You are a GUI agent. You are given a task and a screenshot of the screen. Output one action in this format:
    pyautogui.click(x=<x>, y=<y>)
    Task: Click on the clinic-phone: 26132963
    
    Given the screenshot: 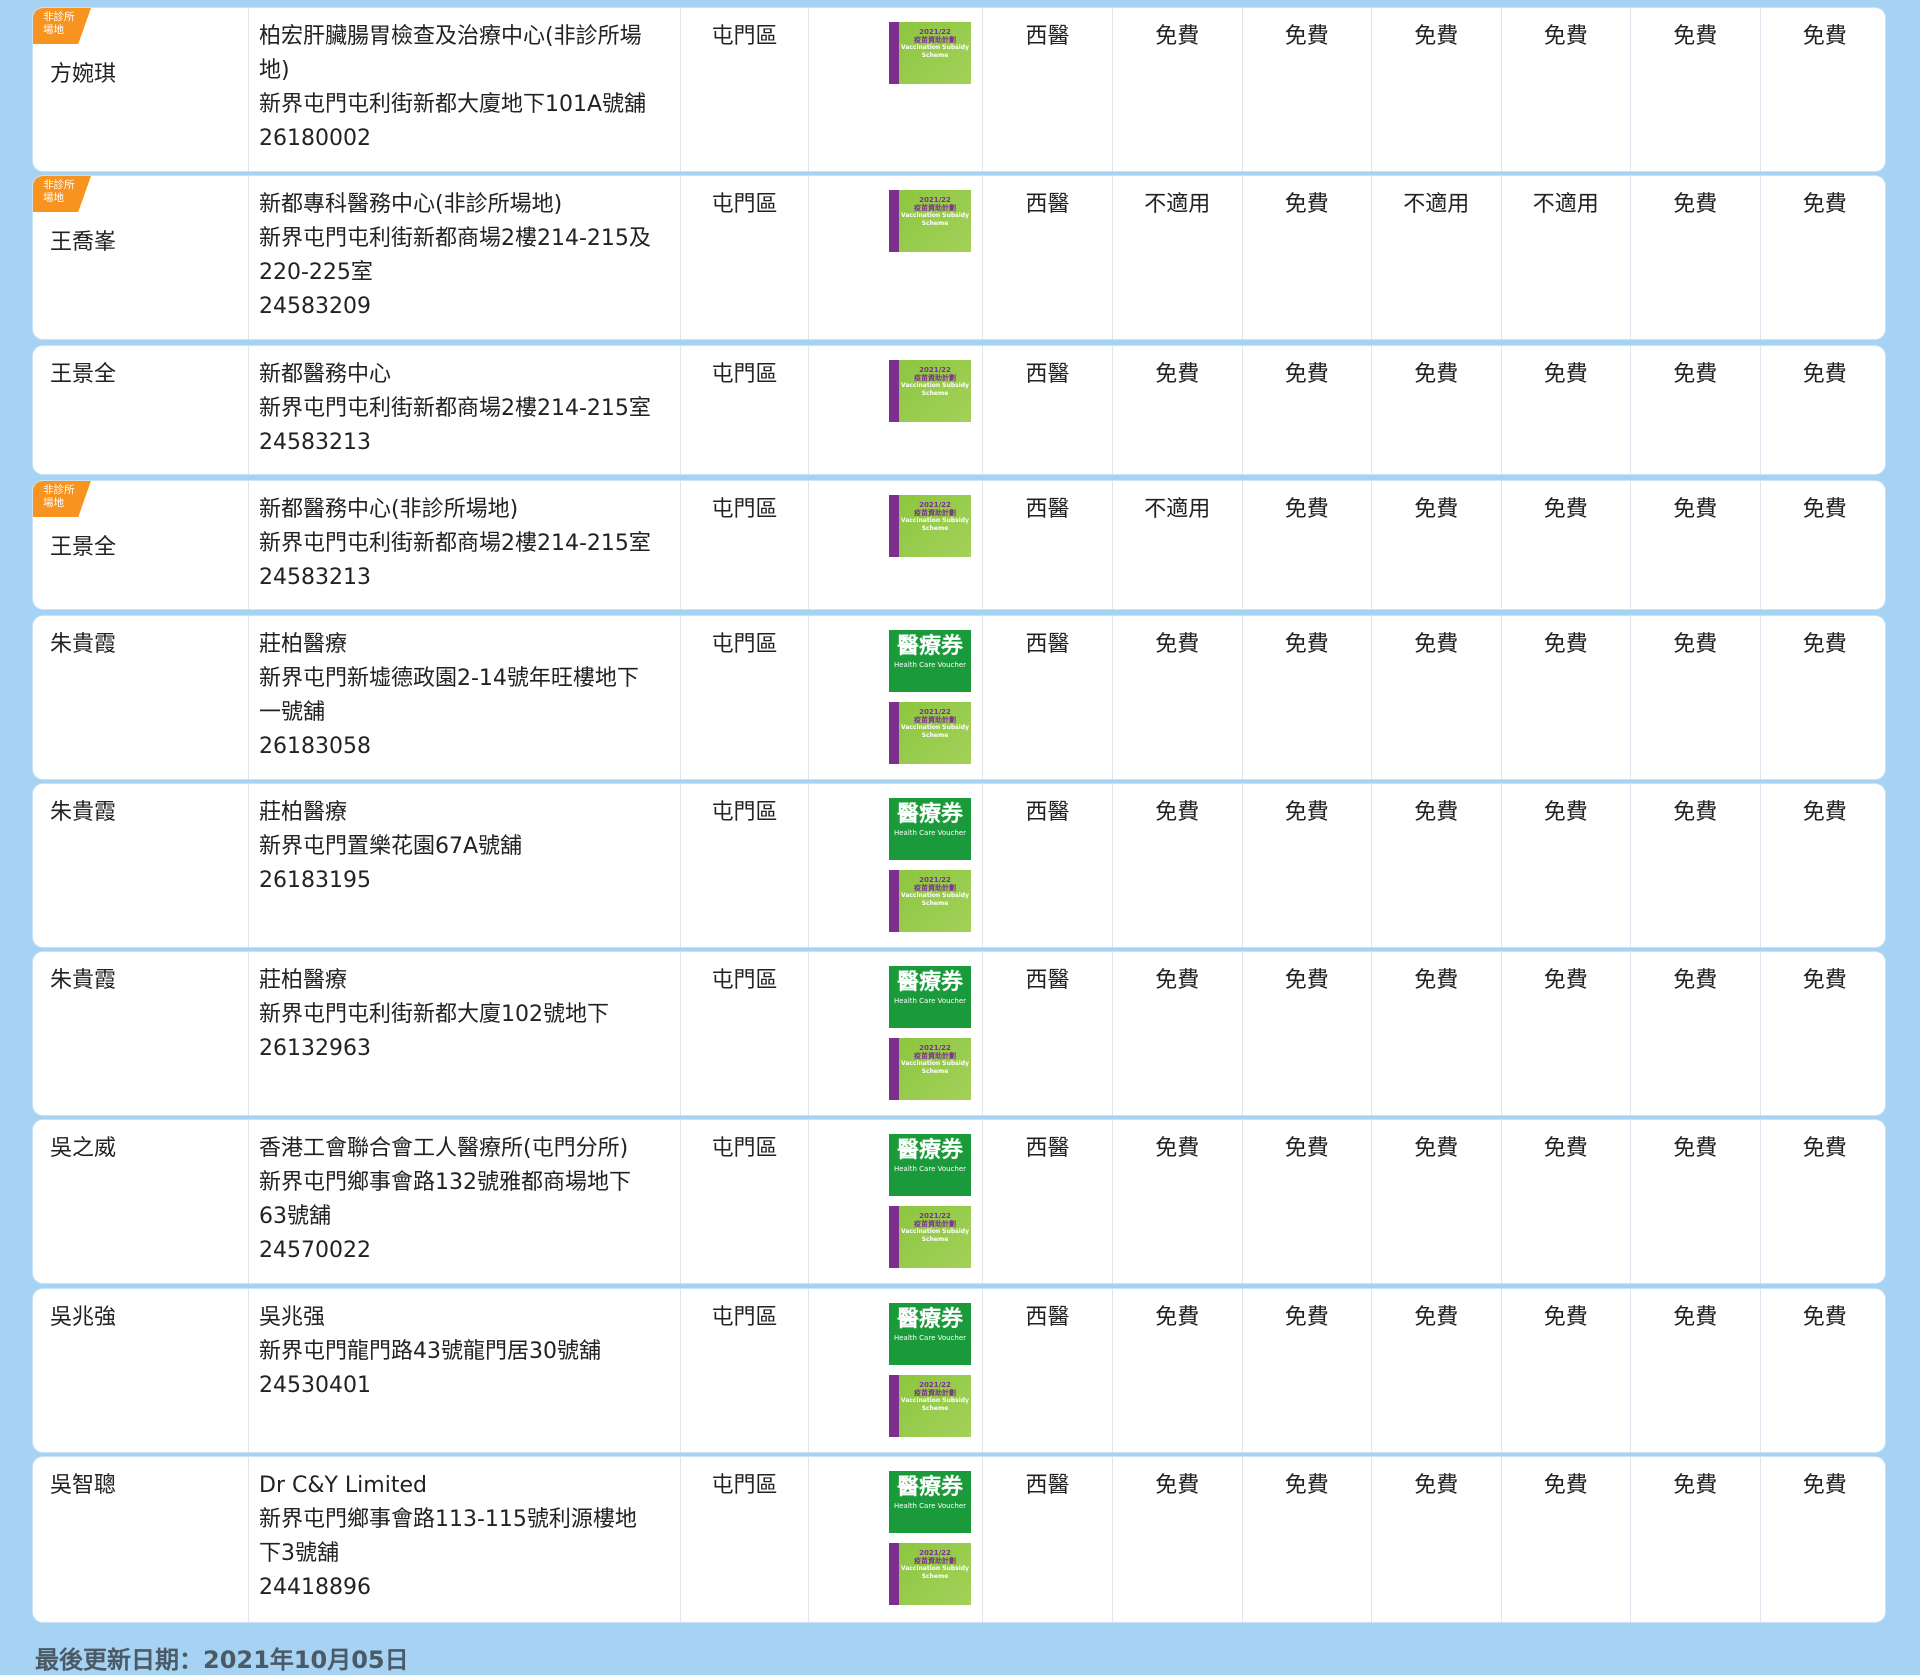 What is the action you would take?
    pyautogui.click(x=464, y=1049)
    